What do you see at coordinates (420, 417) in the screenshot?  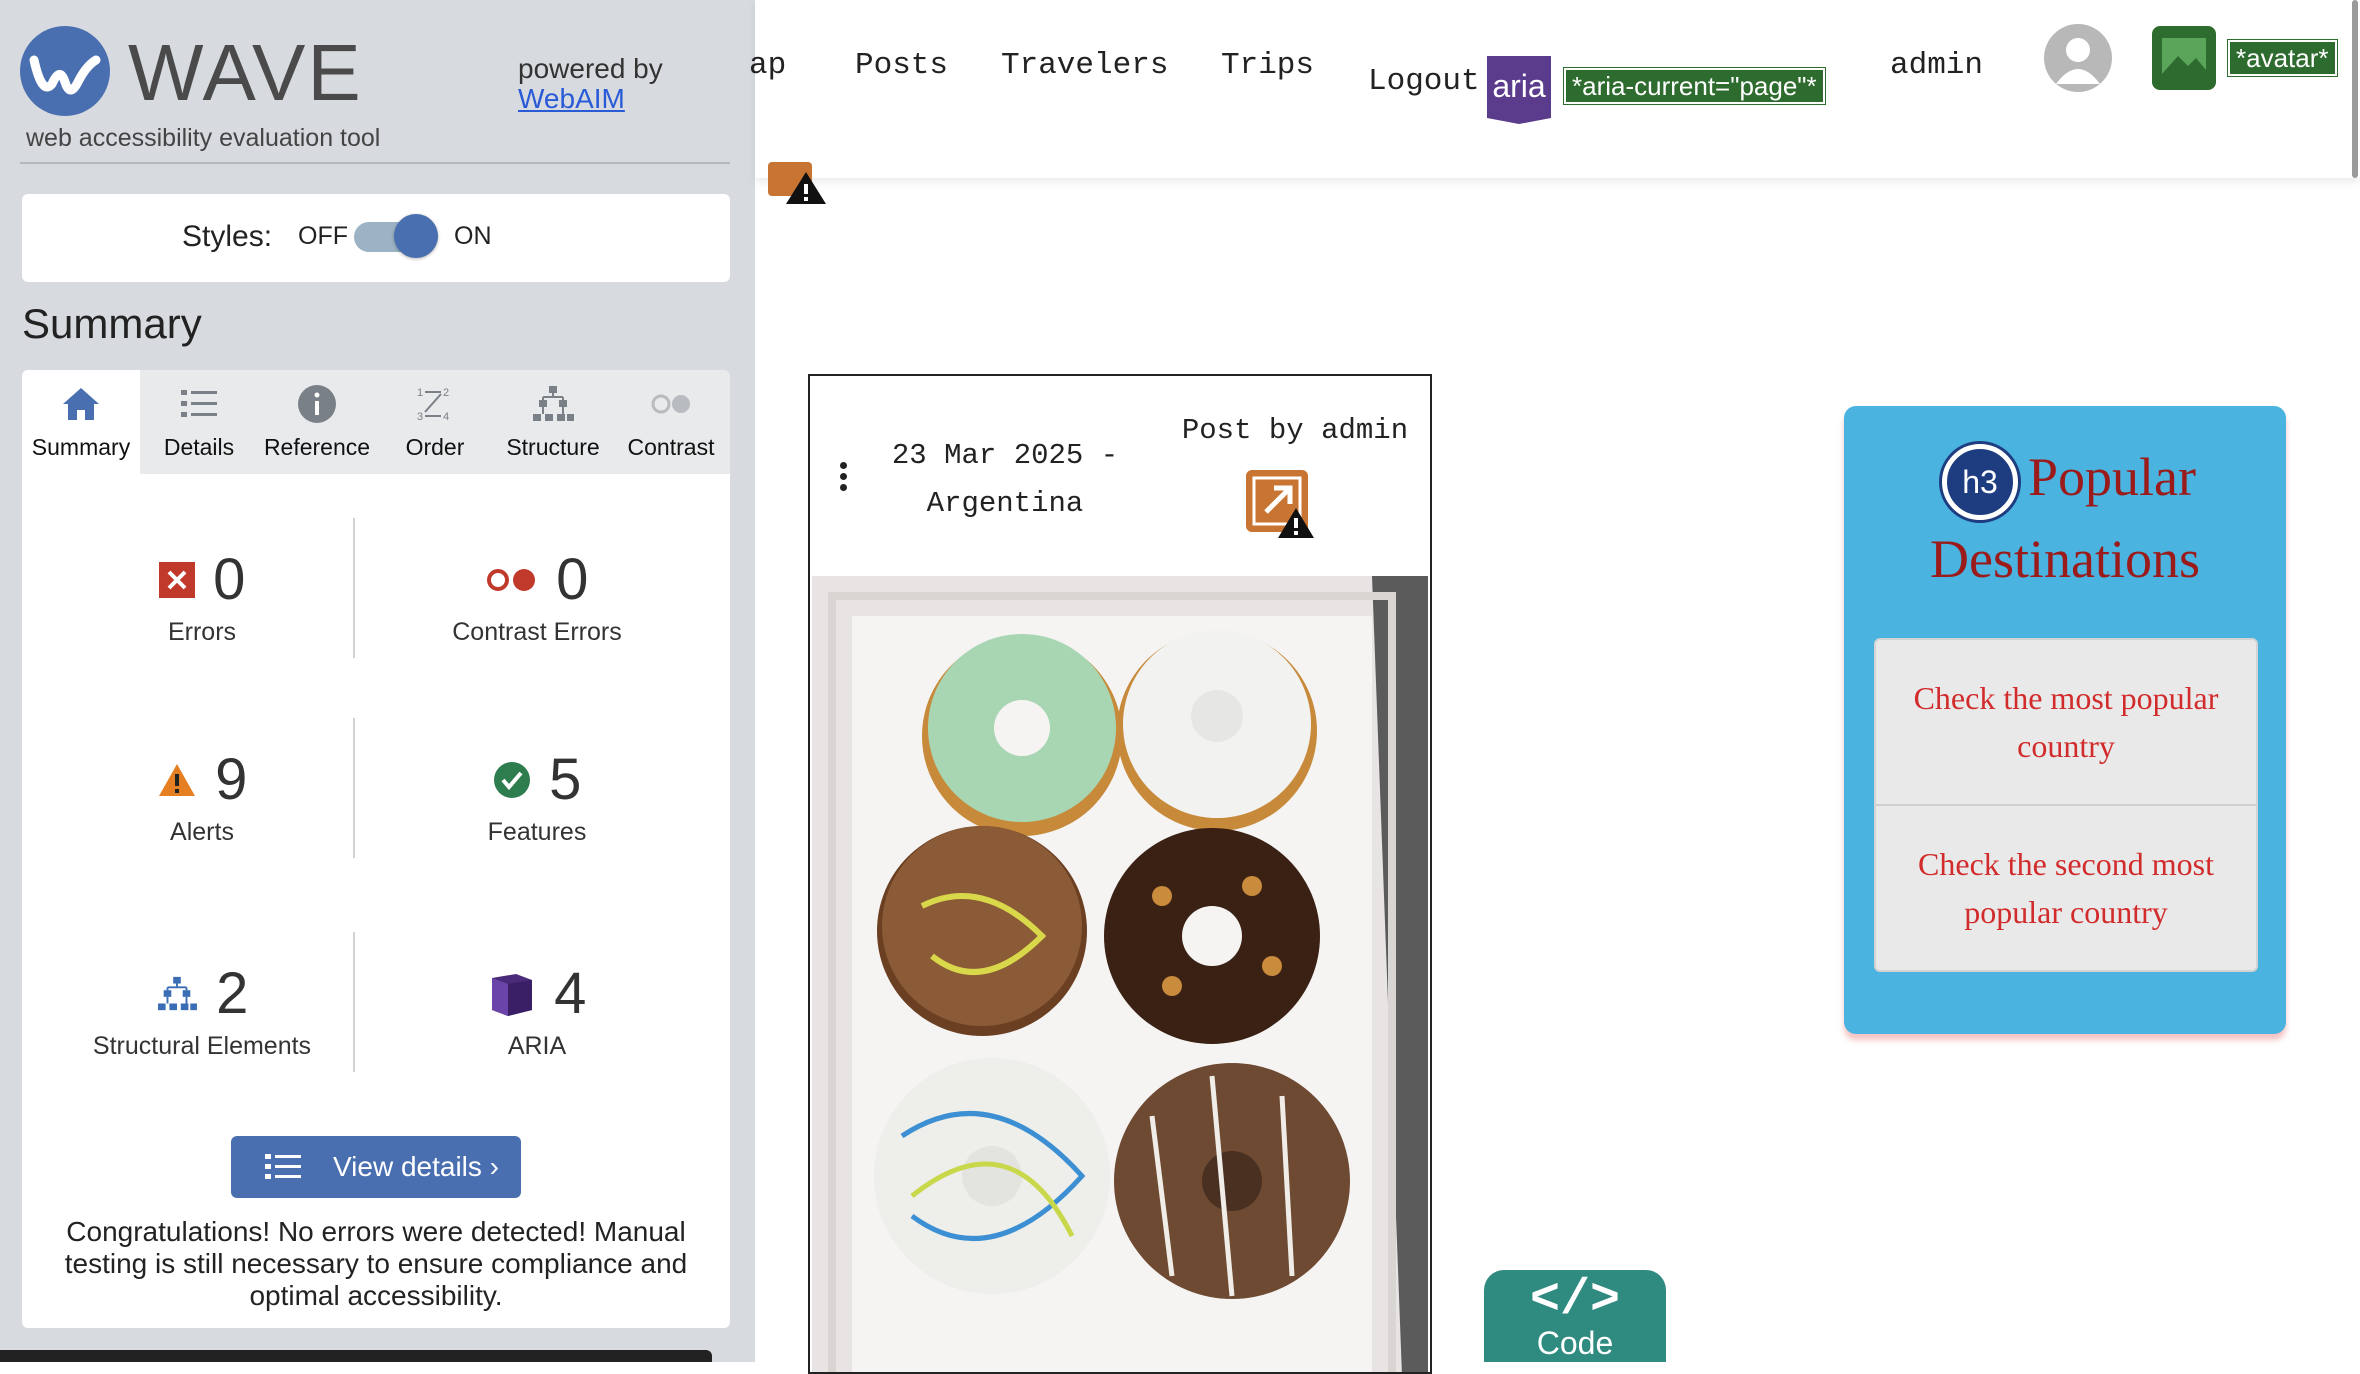 I see `svg-text: 3` at bounding box center [420, 417].